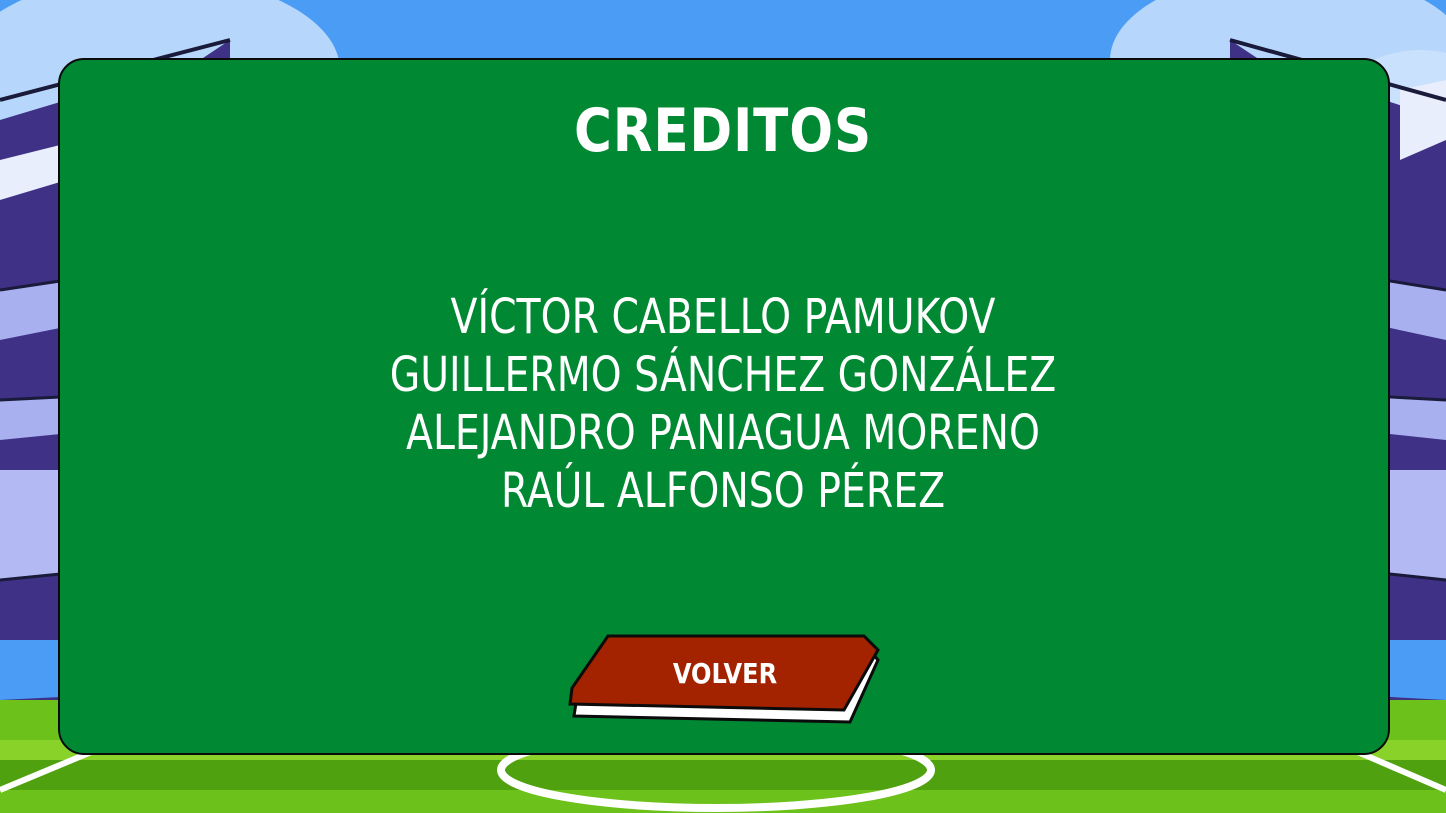  Describe the element at coordinates (723, 131) in the screenshot. I see `page-title: CREDITOS` at that location.